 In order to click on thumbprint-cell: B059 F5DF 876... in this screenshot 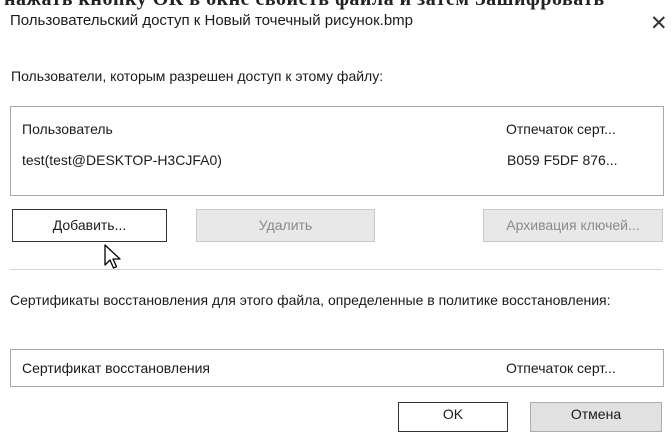, I will do `click(562, 160)`.